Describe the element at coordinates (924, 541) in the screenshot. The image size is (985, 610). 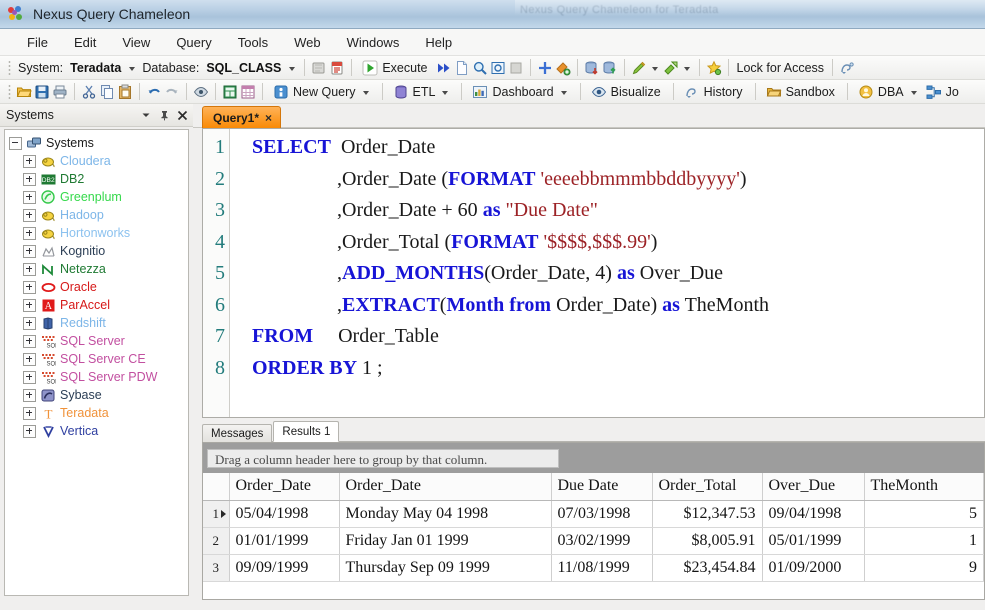
I see `table-cell: 1` at that location.